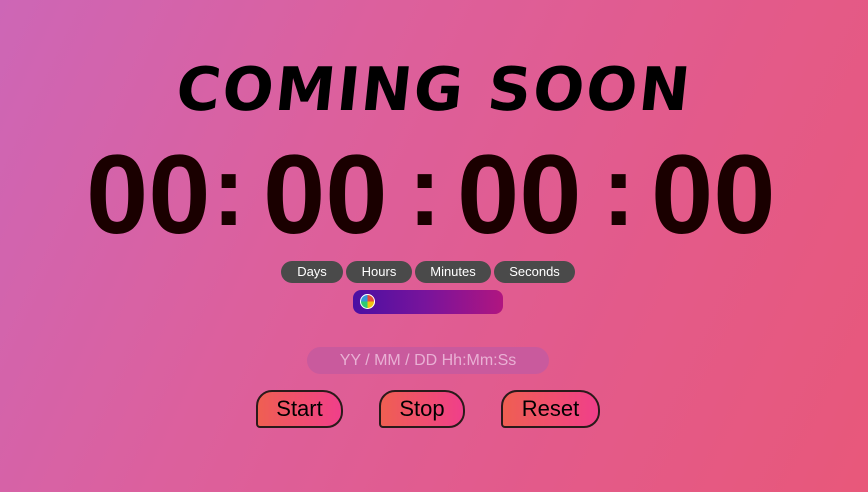  Describe the element at coordinates (148, 194) in the screenshot. I see `days-value: 00` at that location.